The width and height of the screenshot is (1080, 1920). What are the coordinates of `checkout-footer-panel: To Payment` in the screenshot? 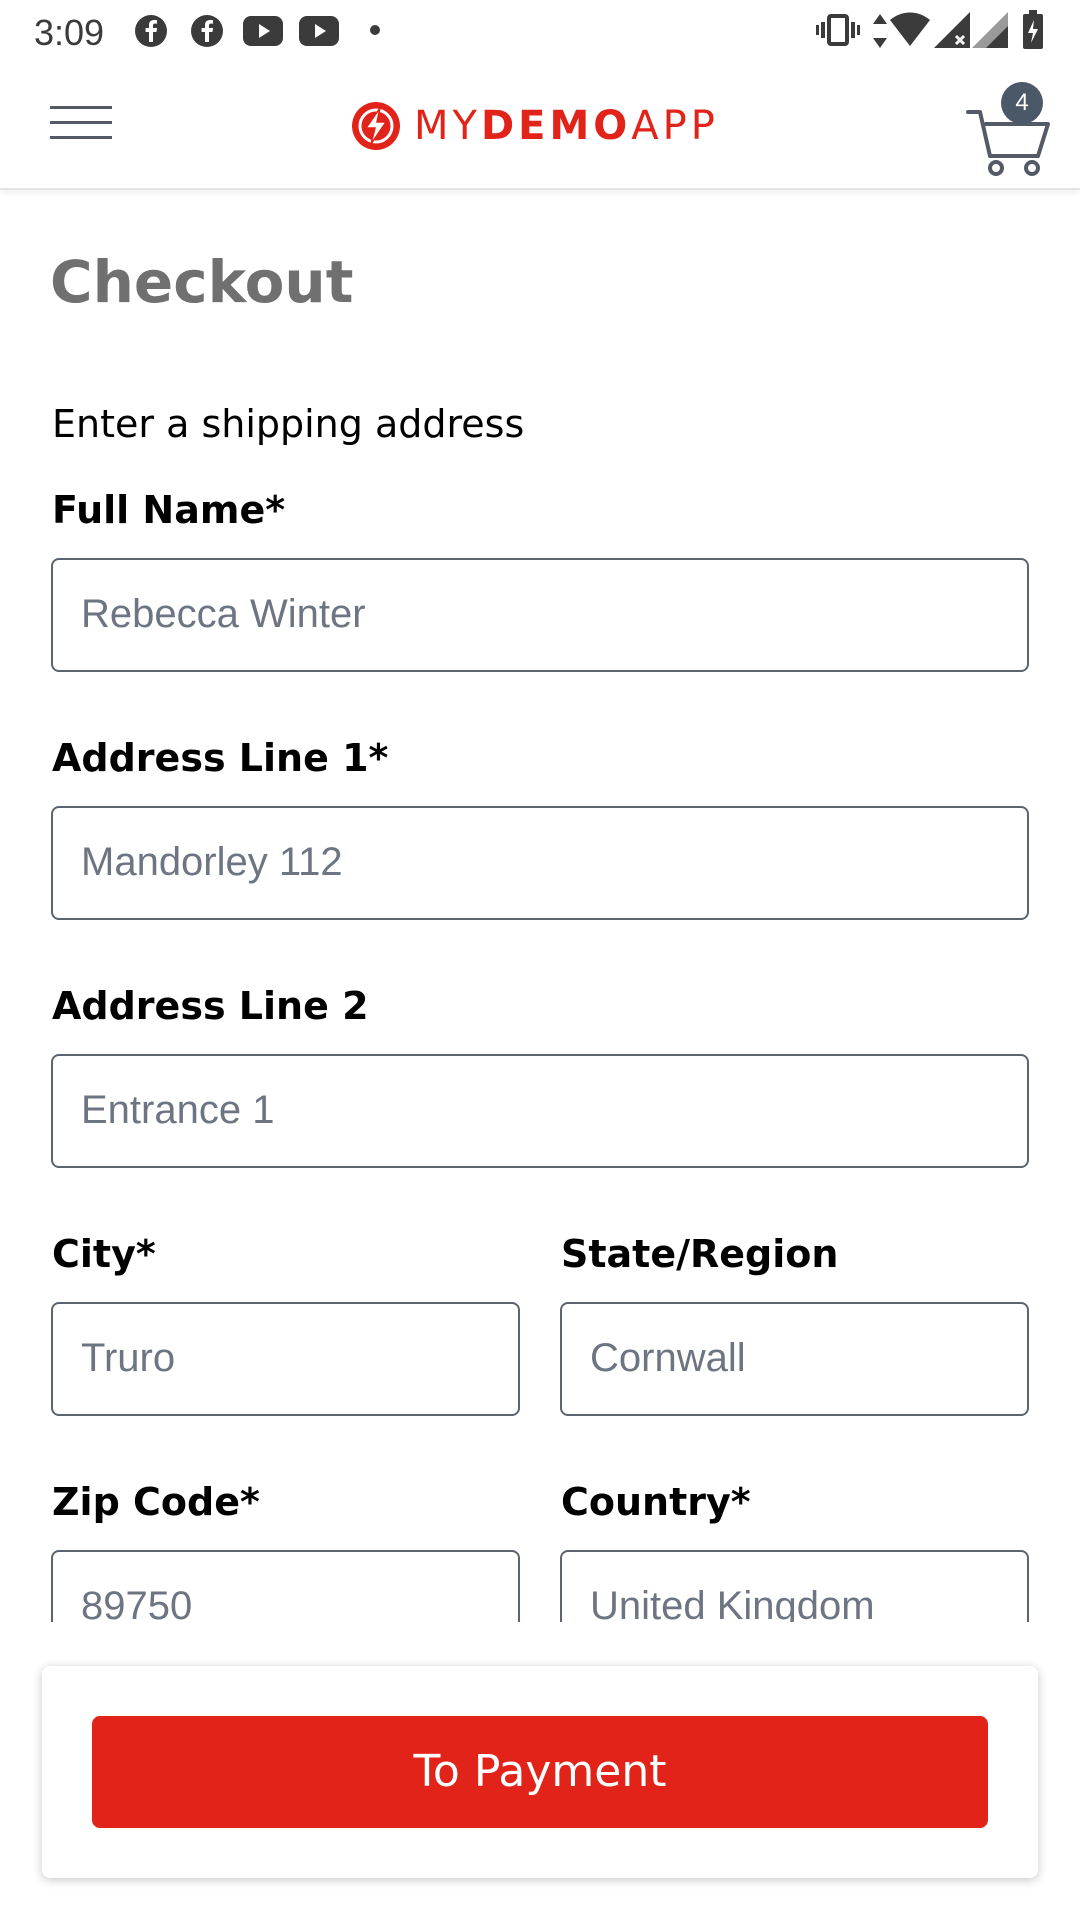 It's located at (540, 1772).